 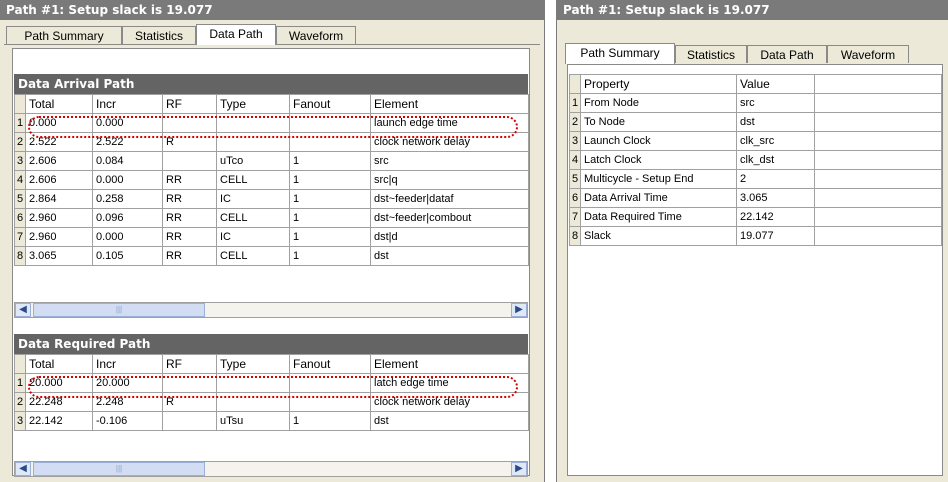 I want to click on table-cell: 0.258, so click(x=127, y=199).